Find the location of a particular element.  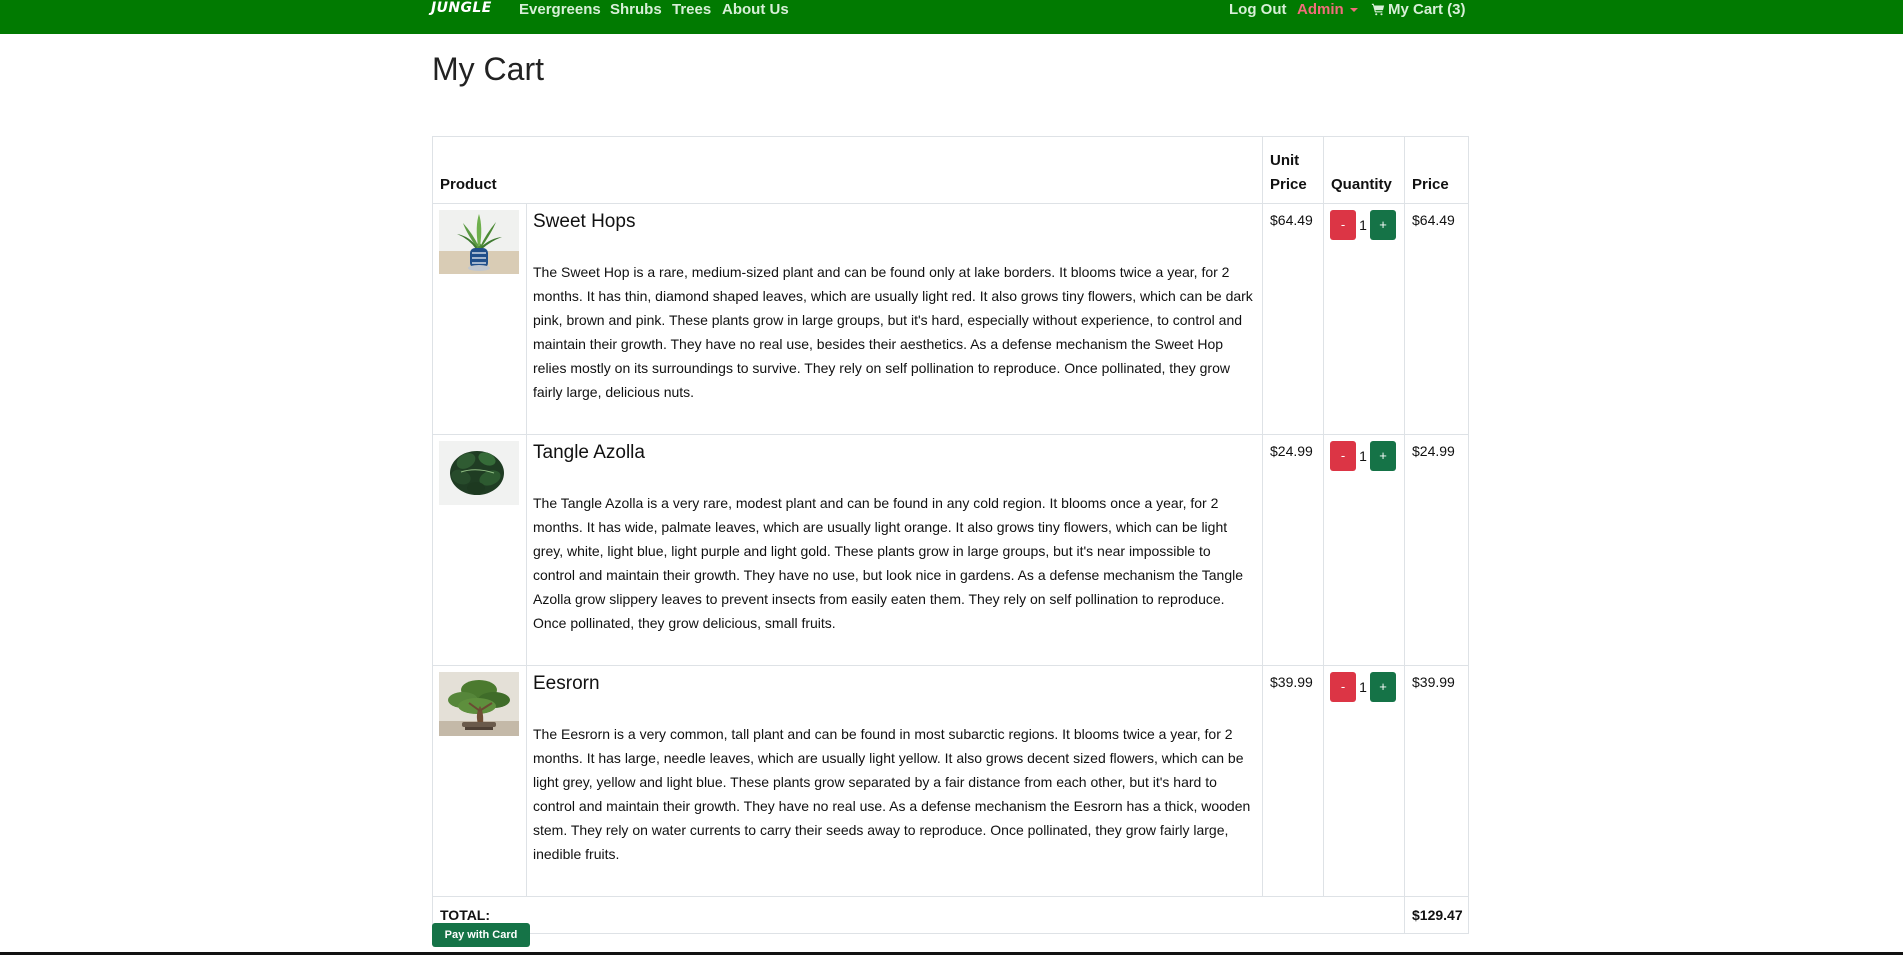

nav-link-shrubs: Shrubs is located at coordinates (636, 9).